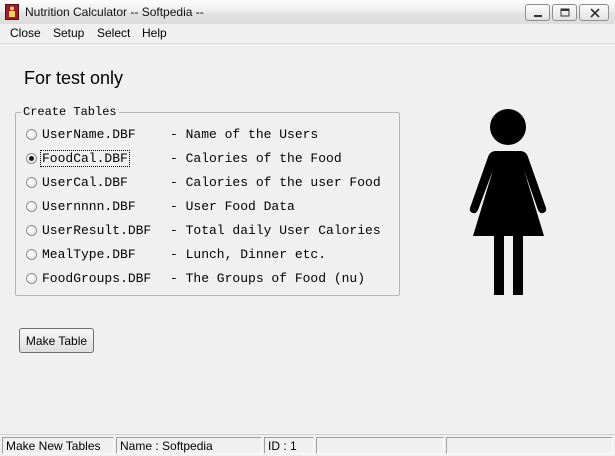  I want to click on close-icon, so click(595, 13).